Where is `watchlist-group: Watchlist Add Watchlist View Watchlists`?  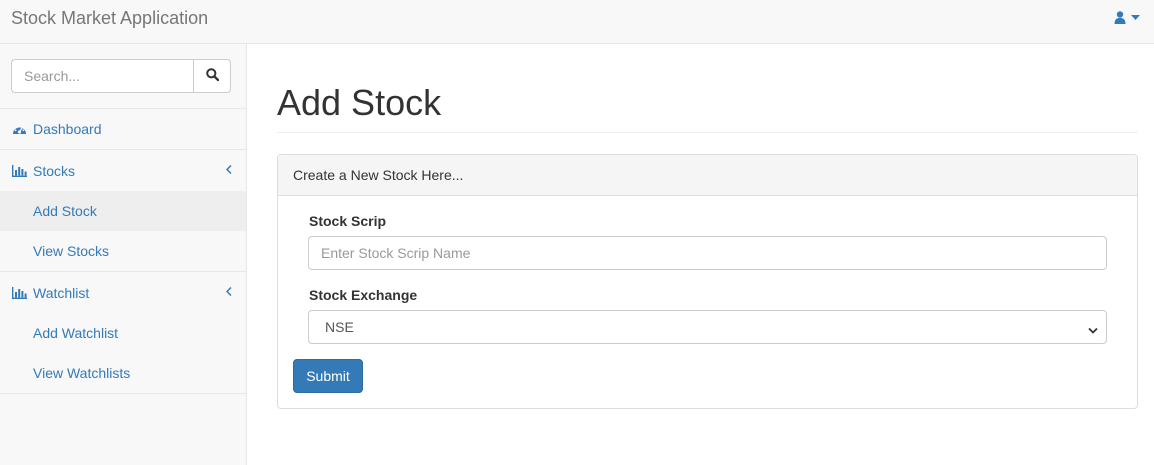 watchlist-group: Watchlist Add Watchlist View Watchlists is located at coordinates (123, 333).